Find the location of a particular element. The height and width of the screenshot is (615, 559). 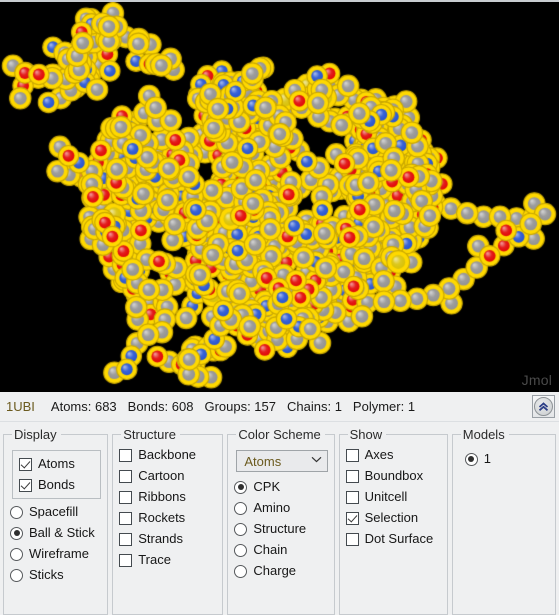

radio-charge: Charge is located at coordinates (281, 571).